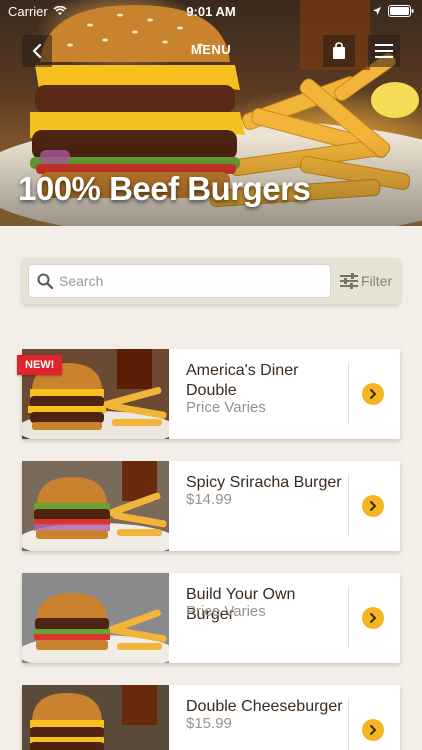  What do you see at coordinates (242, 380) in the screenshot?
I see `item-name: America's Diner Double` at bounding box center [242, 380].